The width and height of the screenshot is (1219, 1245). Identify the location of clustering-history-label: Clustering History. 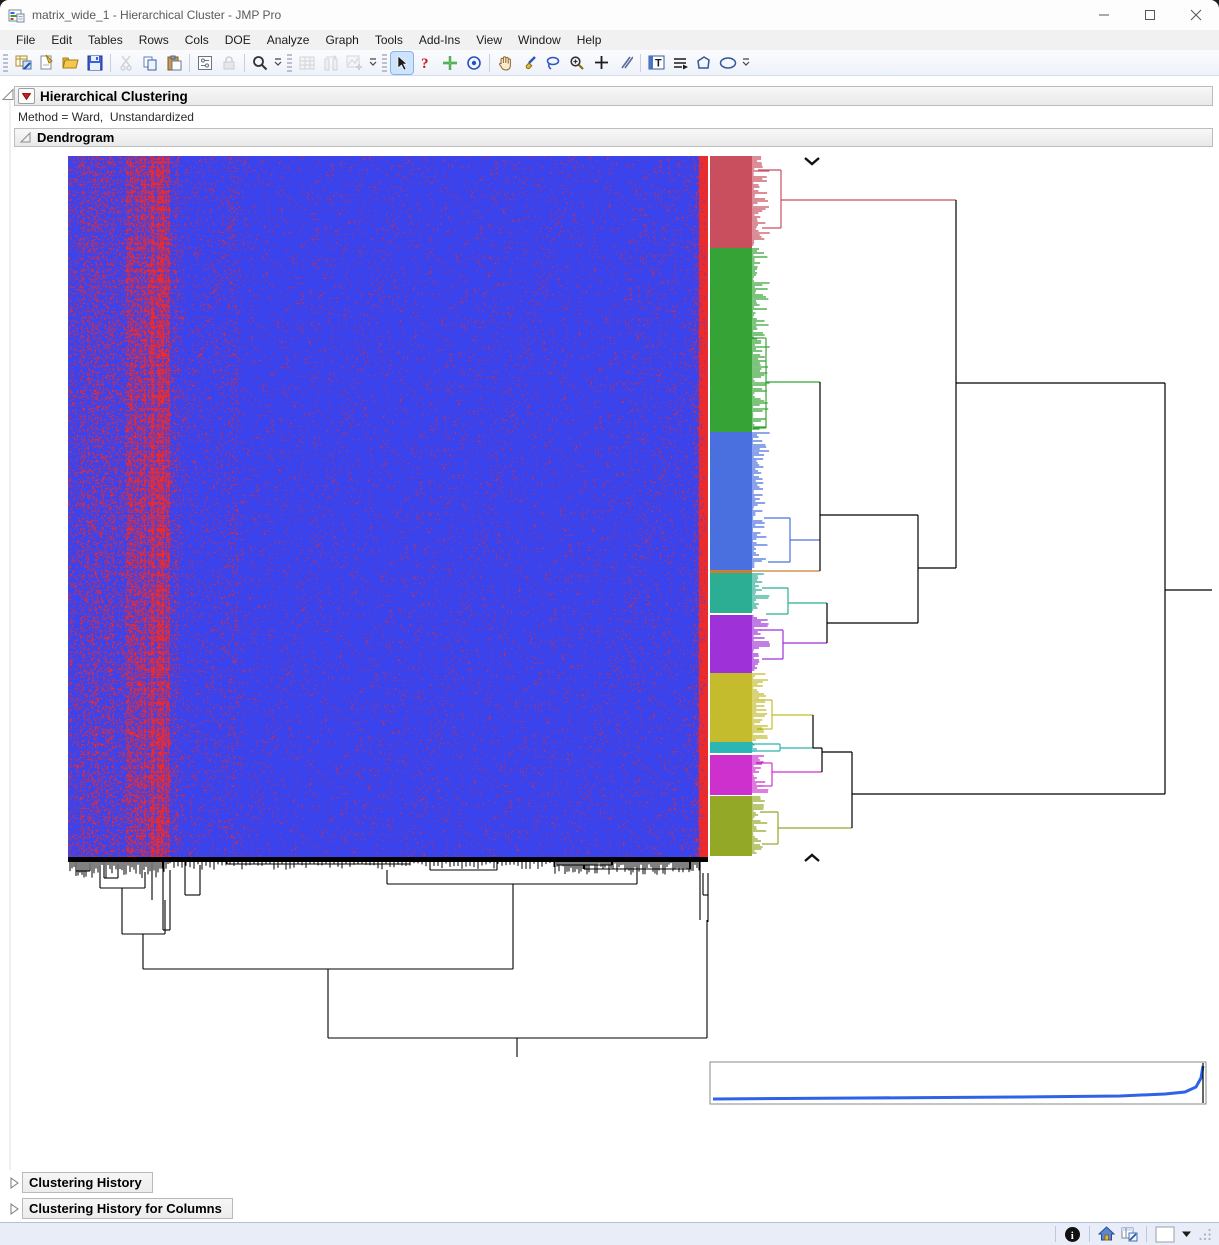
(85, 1182).